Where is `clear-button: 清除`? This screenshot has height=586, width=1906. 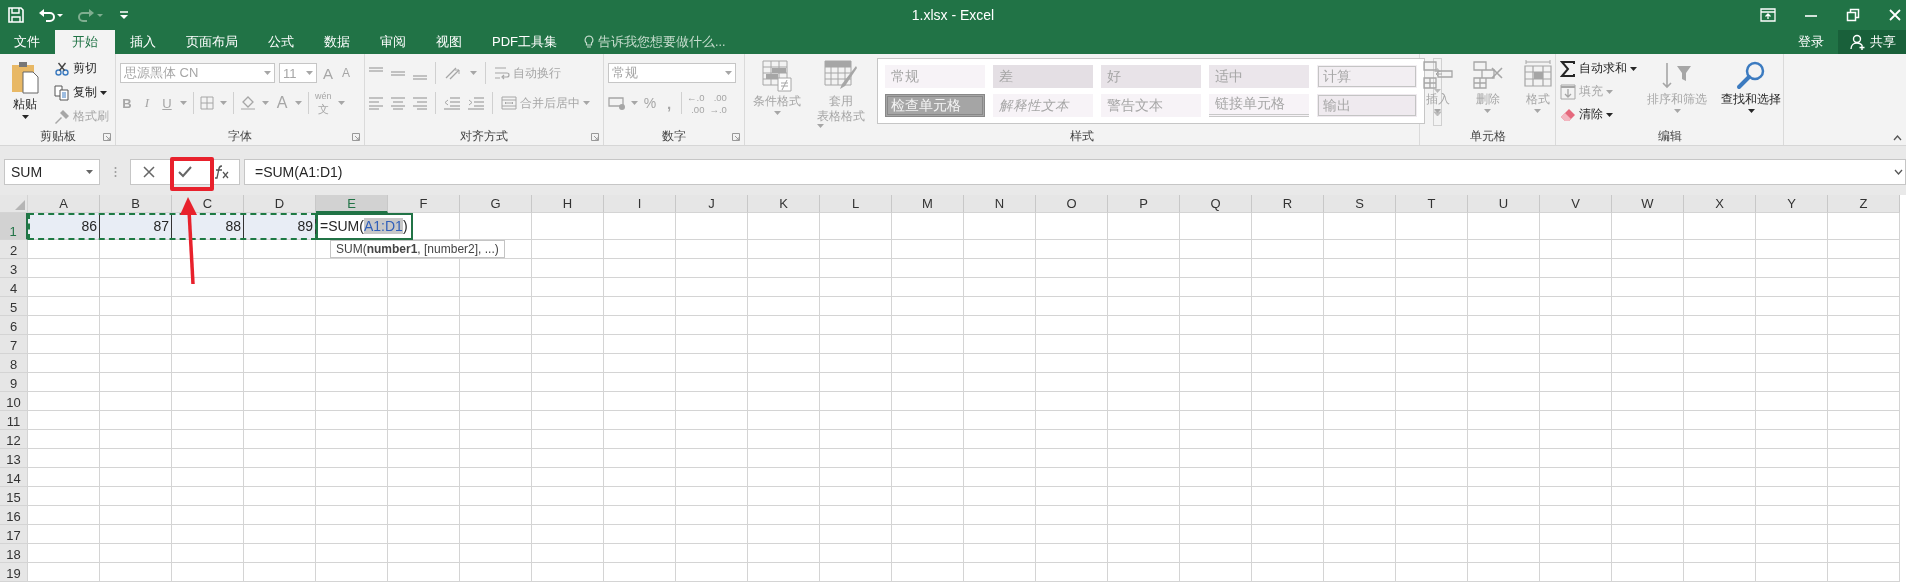 clear-button: 清除 is located at coordinates (1598, 114).